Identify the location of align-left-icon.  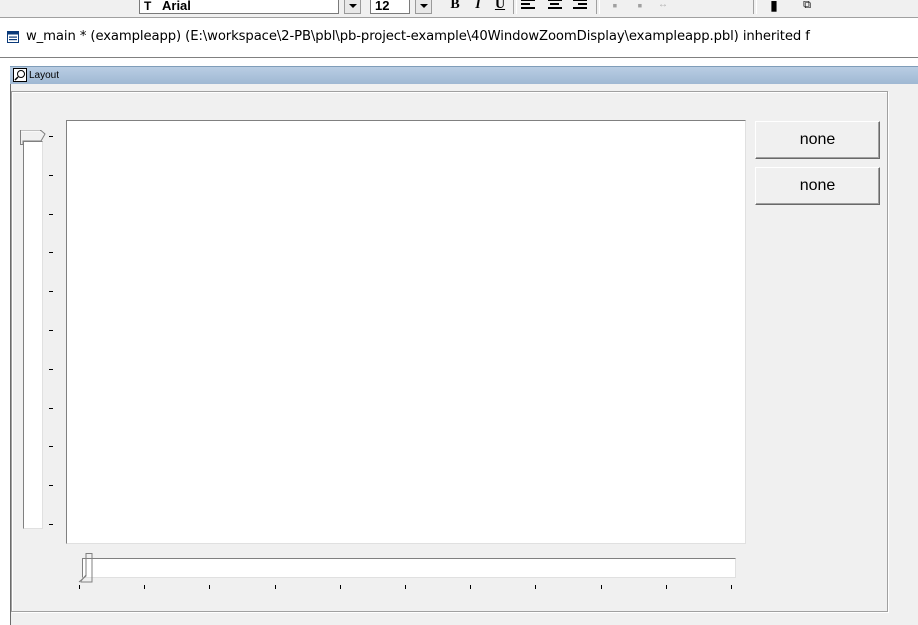
(528, 5).